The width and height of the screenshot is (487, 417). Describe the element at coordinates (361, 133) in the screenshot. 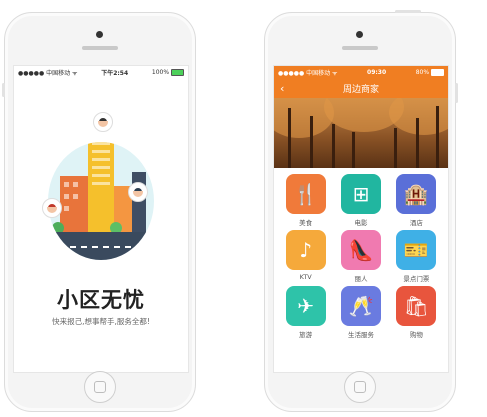

I see `banner-image` at that location.